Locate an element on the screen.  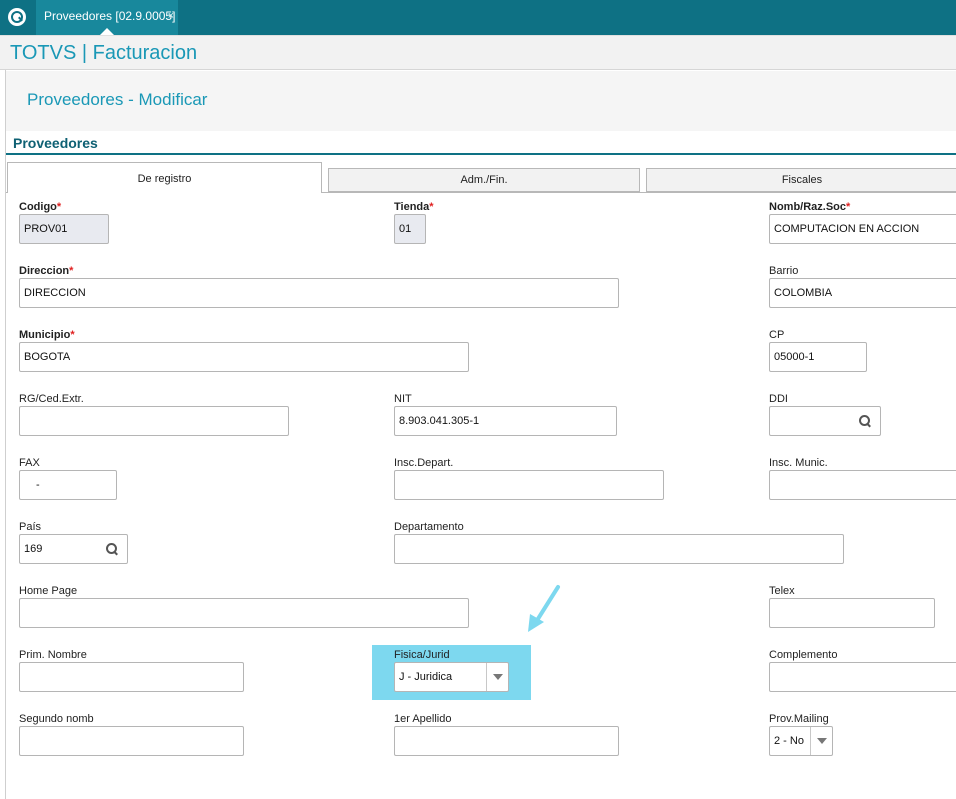
home-page-label: Home Page is located at coordinates (48, 591).